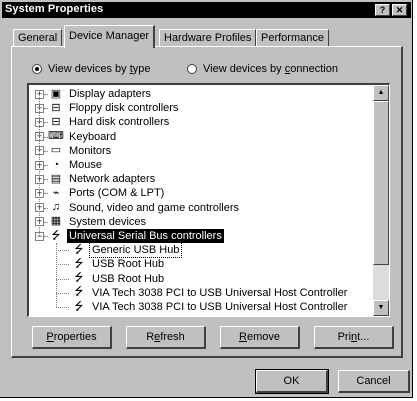 The image size is (417, 401). Describe the element at coordinates (56, 136) in the screenshot. I see `keyboard-icon: ⌨` at that location.